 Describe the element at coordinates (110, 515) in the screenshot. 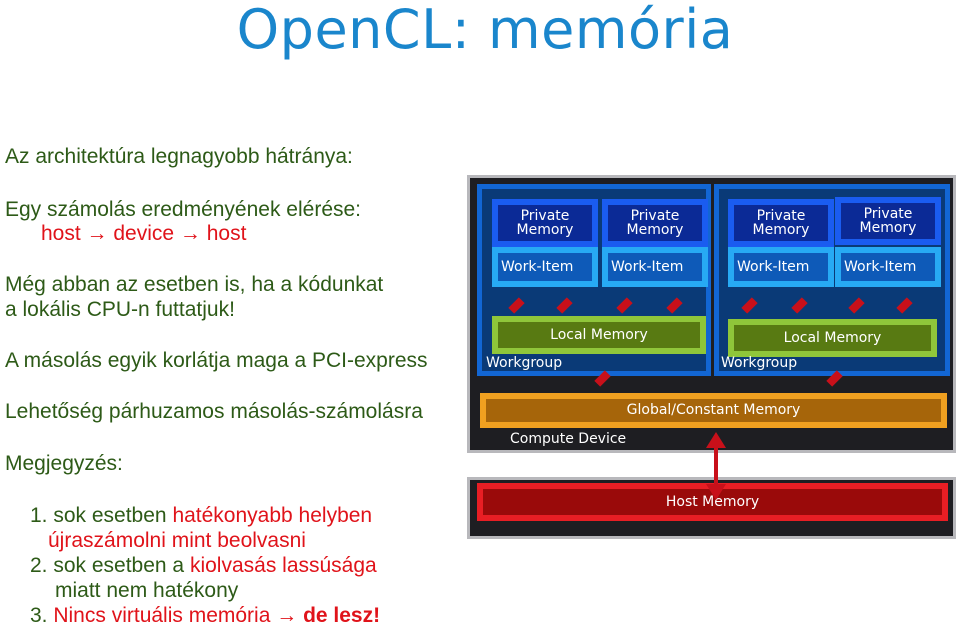

I see `note-plain: sok esetben` at that location.